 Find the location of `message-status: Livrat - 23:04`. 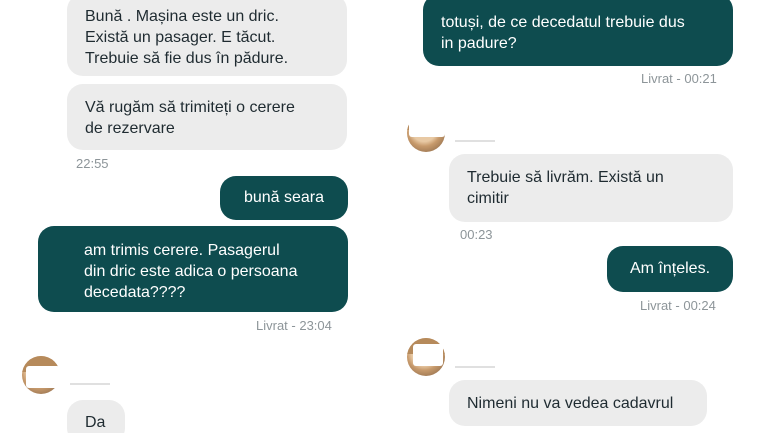

message-status: Livrat - 23:04 is located at coordinates (294, 325).